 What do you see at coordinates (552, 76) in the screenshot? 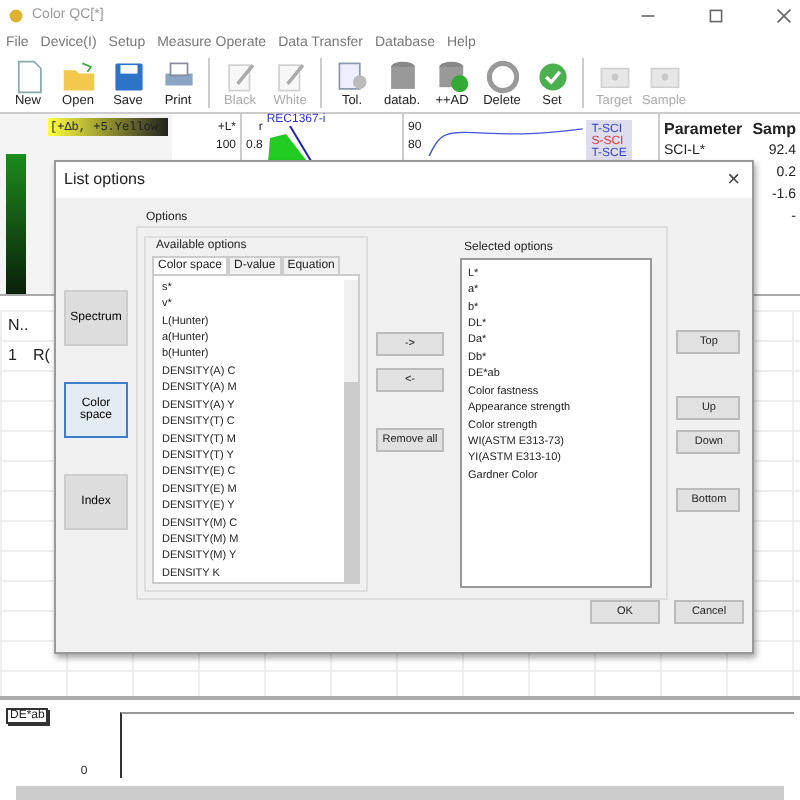
I see `checkmark-icon` at bounding box center [552, 76].